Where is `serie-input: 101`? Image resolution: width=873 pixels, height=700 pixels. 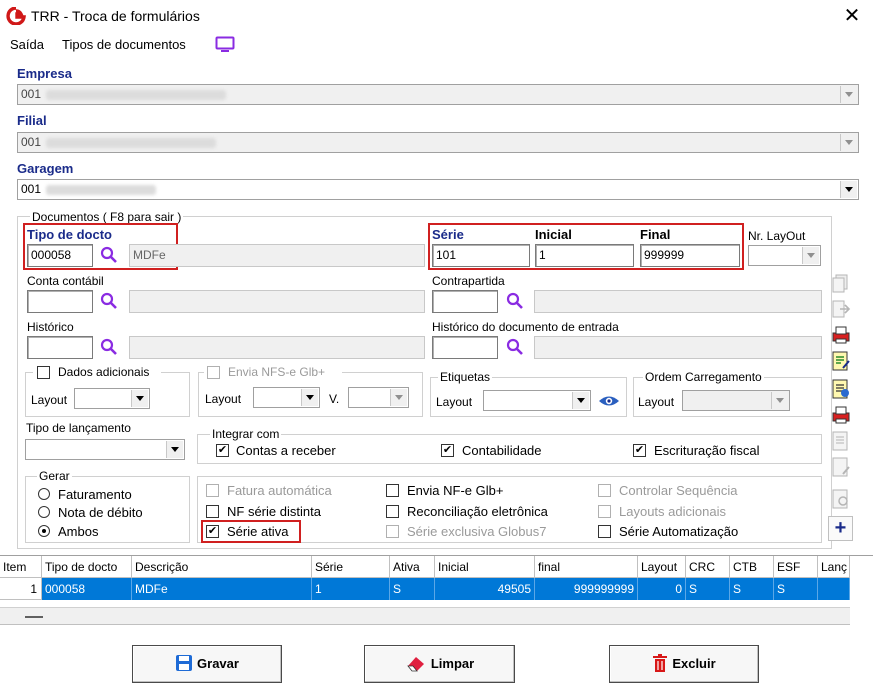
serie-input: 101 is located at coordinates (481, 255).